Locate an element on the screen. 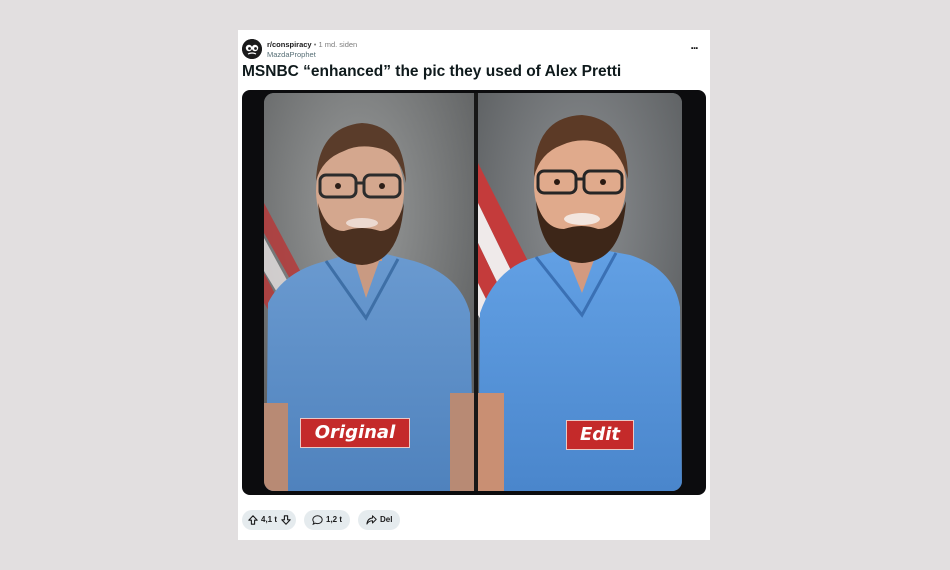 This screenshot has height=570, width=950. comment-count: 1,2 t is located at coordinates (334, 519).